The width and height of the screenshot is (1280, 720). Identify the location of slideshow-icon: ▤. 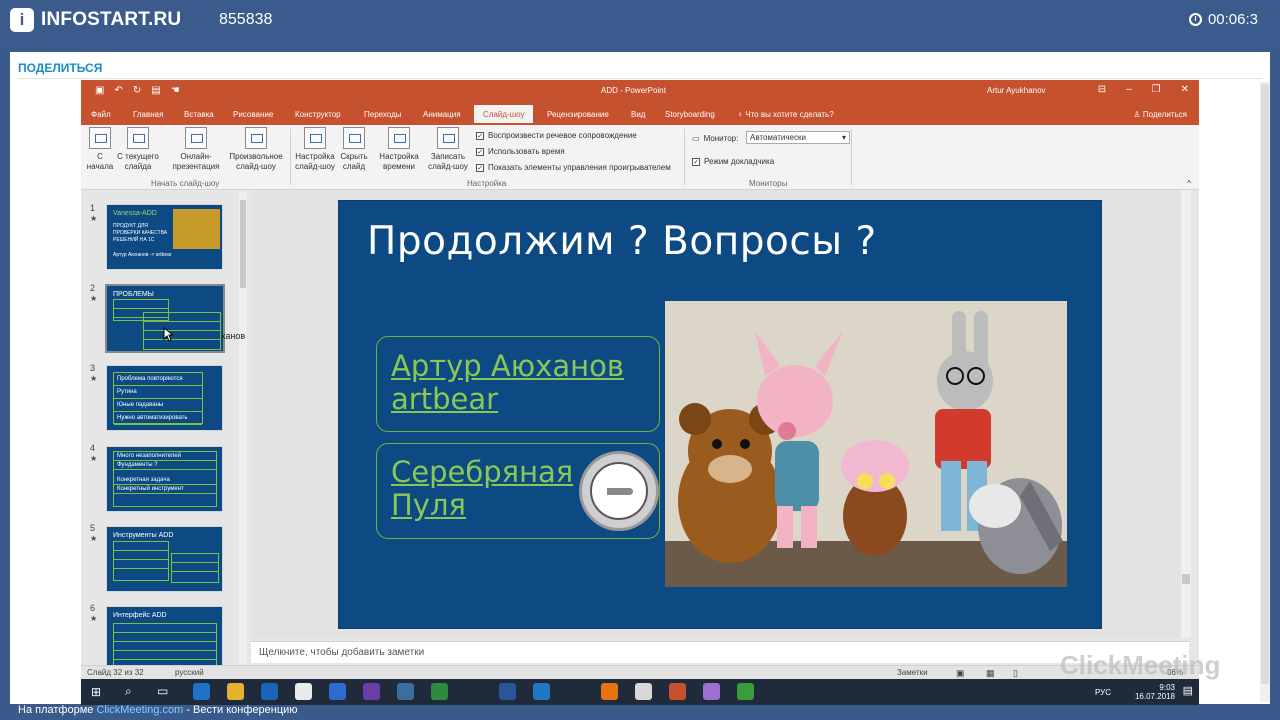
(155, 90).